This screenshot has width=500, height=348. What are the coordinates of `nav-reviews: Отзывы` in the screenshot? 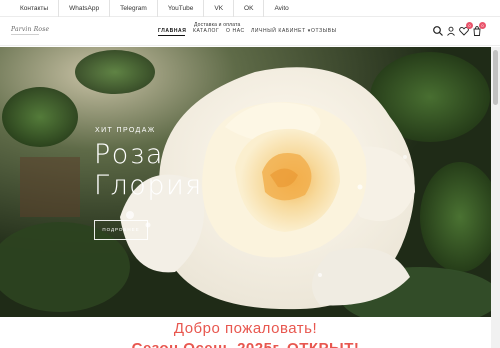 It's located at (324, 31).